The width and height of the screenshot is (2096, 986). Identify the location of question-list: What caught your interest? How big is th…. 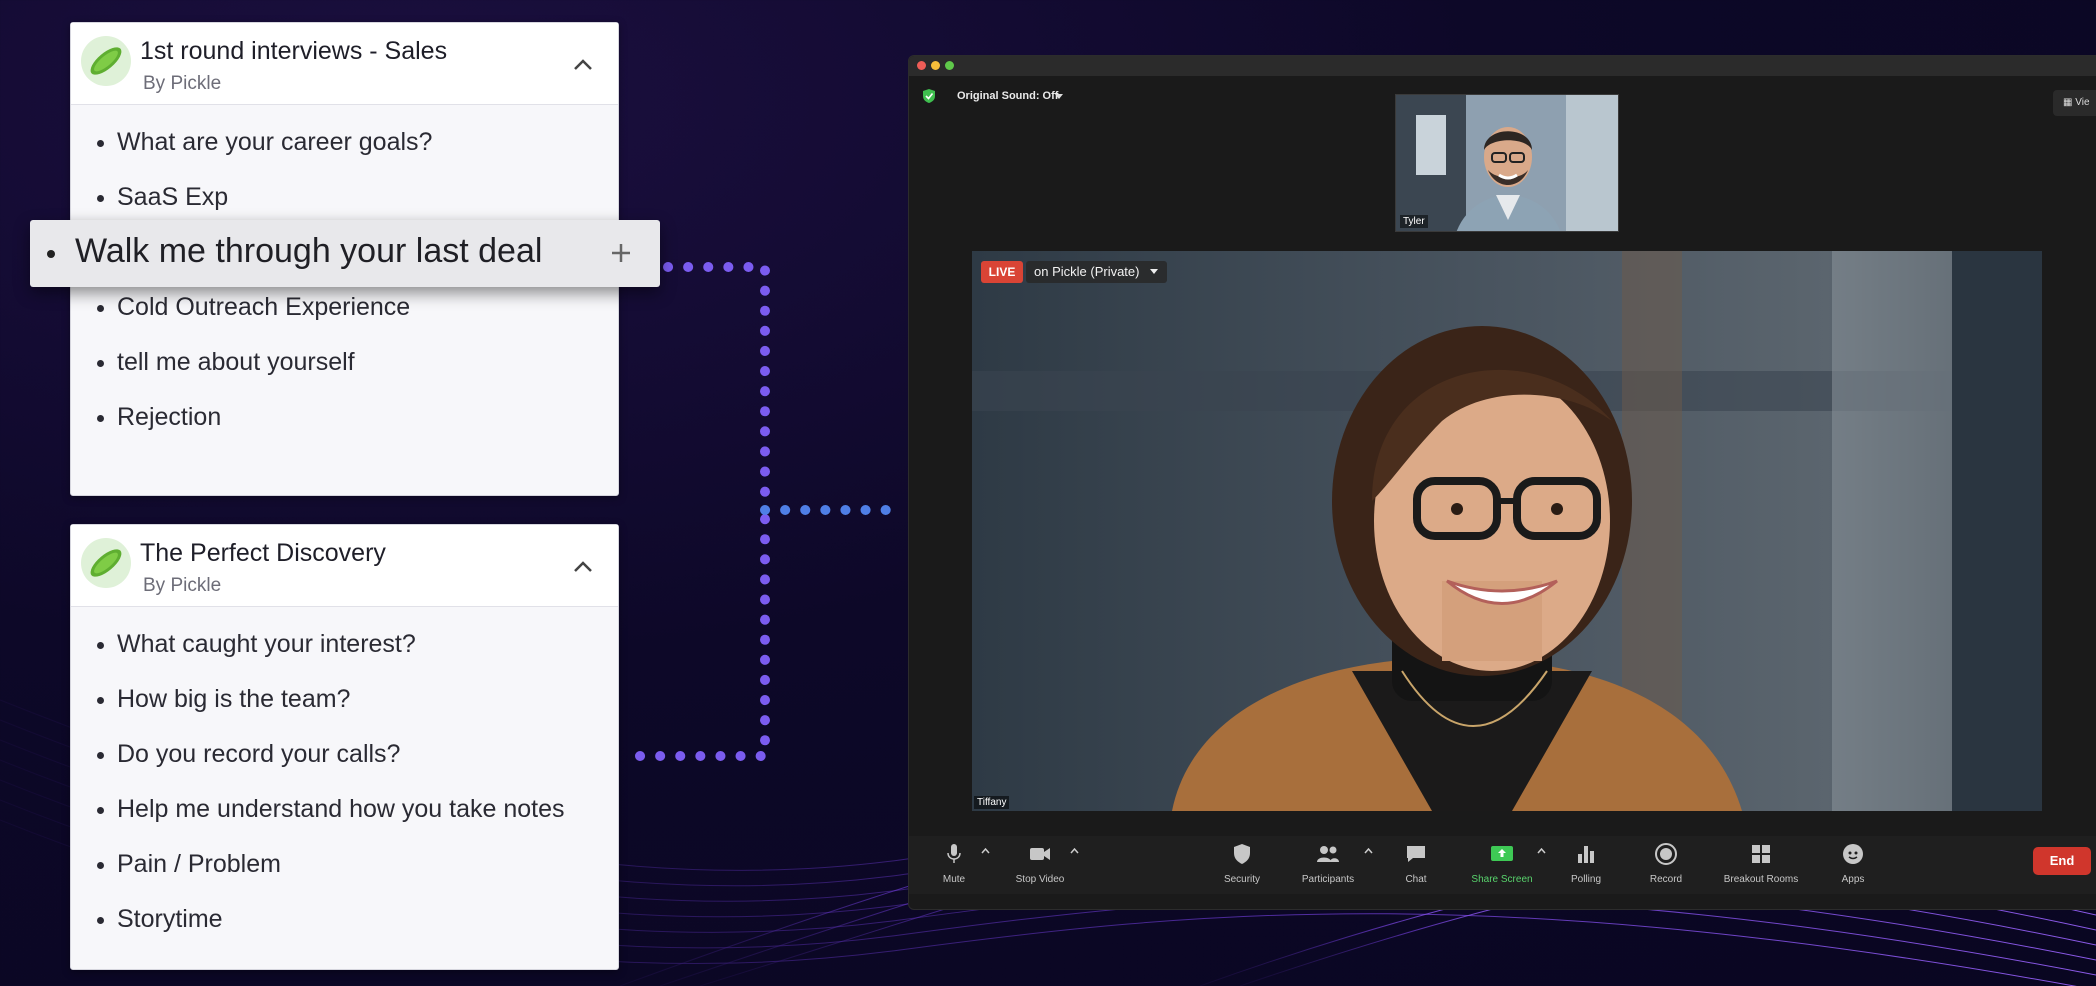
(344, 777).